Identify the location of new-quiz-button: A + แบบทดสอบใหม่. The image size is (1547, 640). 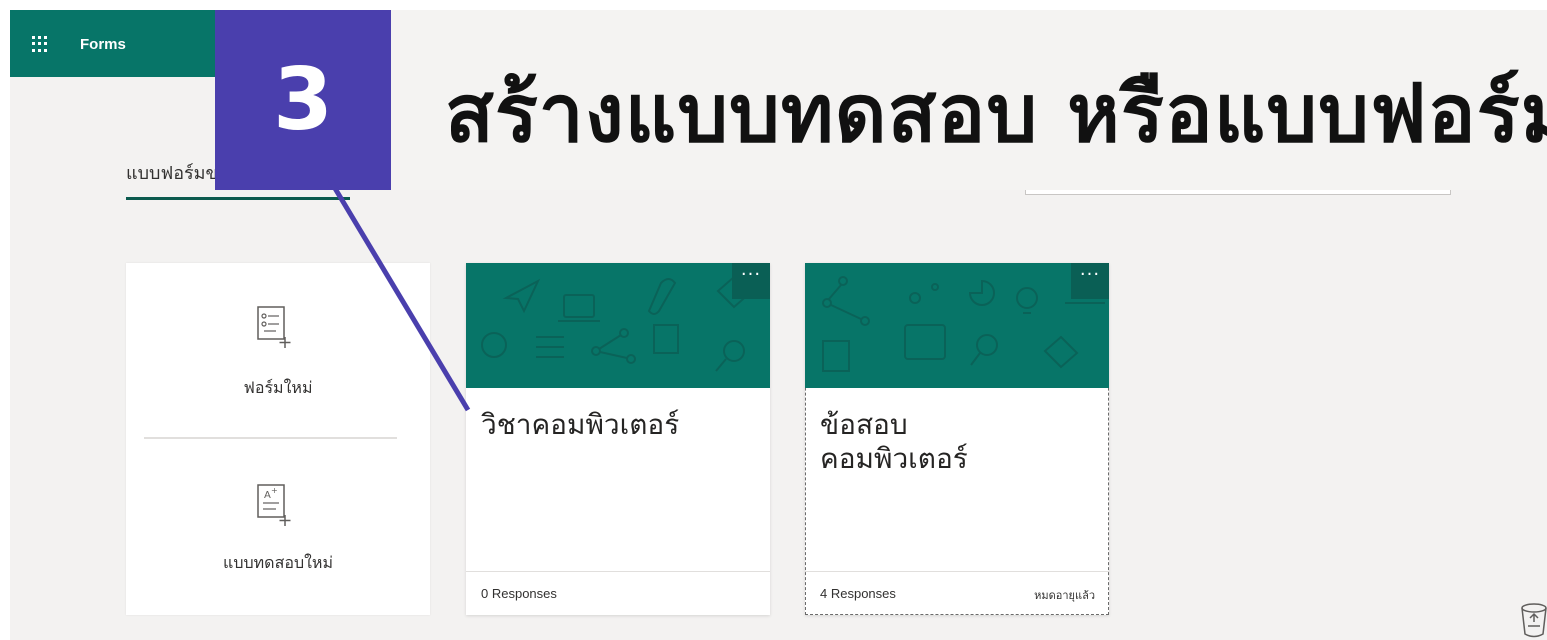
(278, 526).